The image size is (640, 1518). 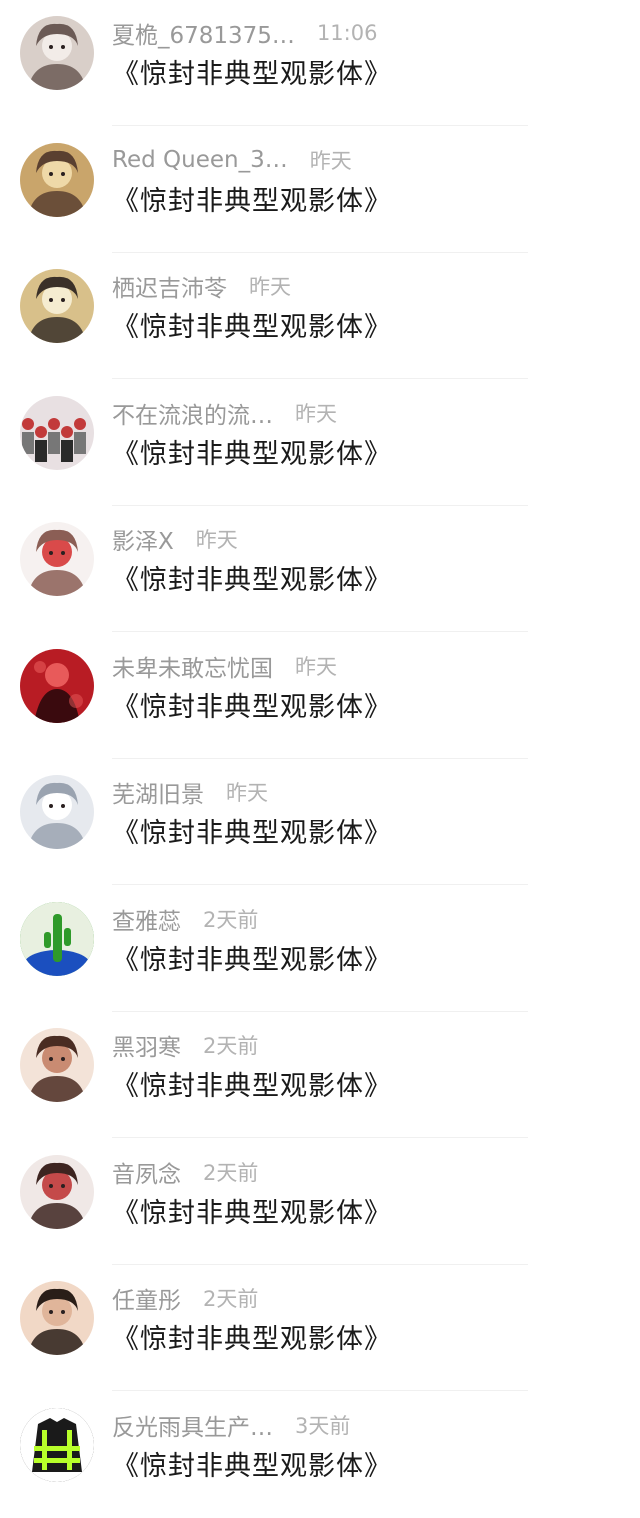 I want to click on contact-name: 栖迟吉沛苓, so click(x=169, y=289).